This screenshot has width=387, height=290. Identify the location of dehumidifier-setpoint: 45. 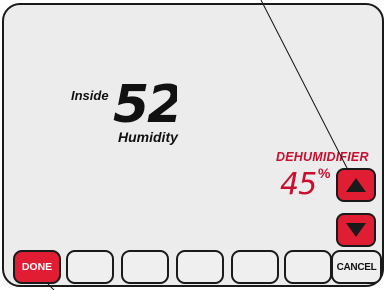
(298, 182).